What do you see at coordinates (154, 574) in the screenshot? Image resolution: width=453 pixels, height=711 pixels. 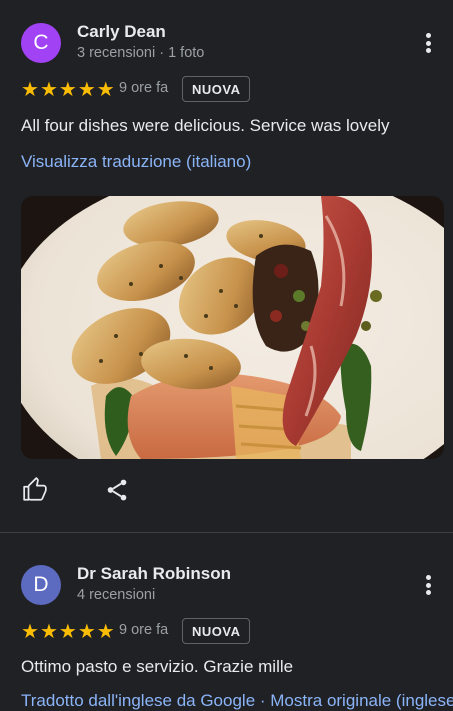 I see `reviewer-name: Dr Sarah Robinson` at bounding box center [154, 574].